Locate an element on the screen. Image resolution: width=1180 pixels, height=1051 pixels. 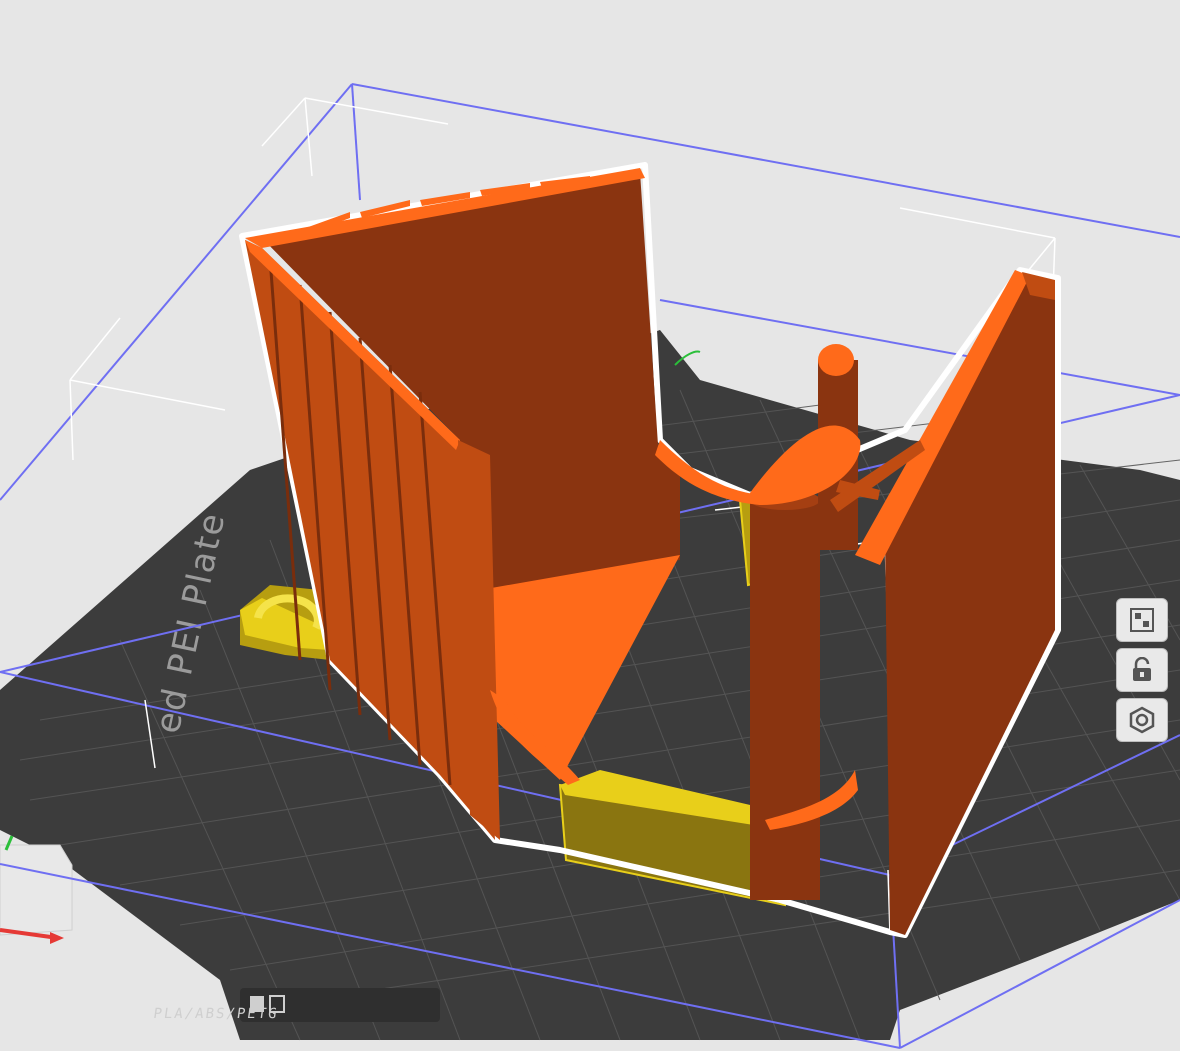
x-axis-arrow is located at coordinates (57, 938).